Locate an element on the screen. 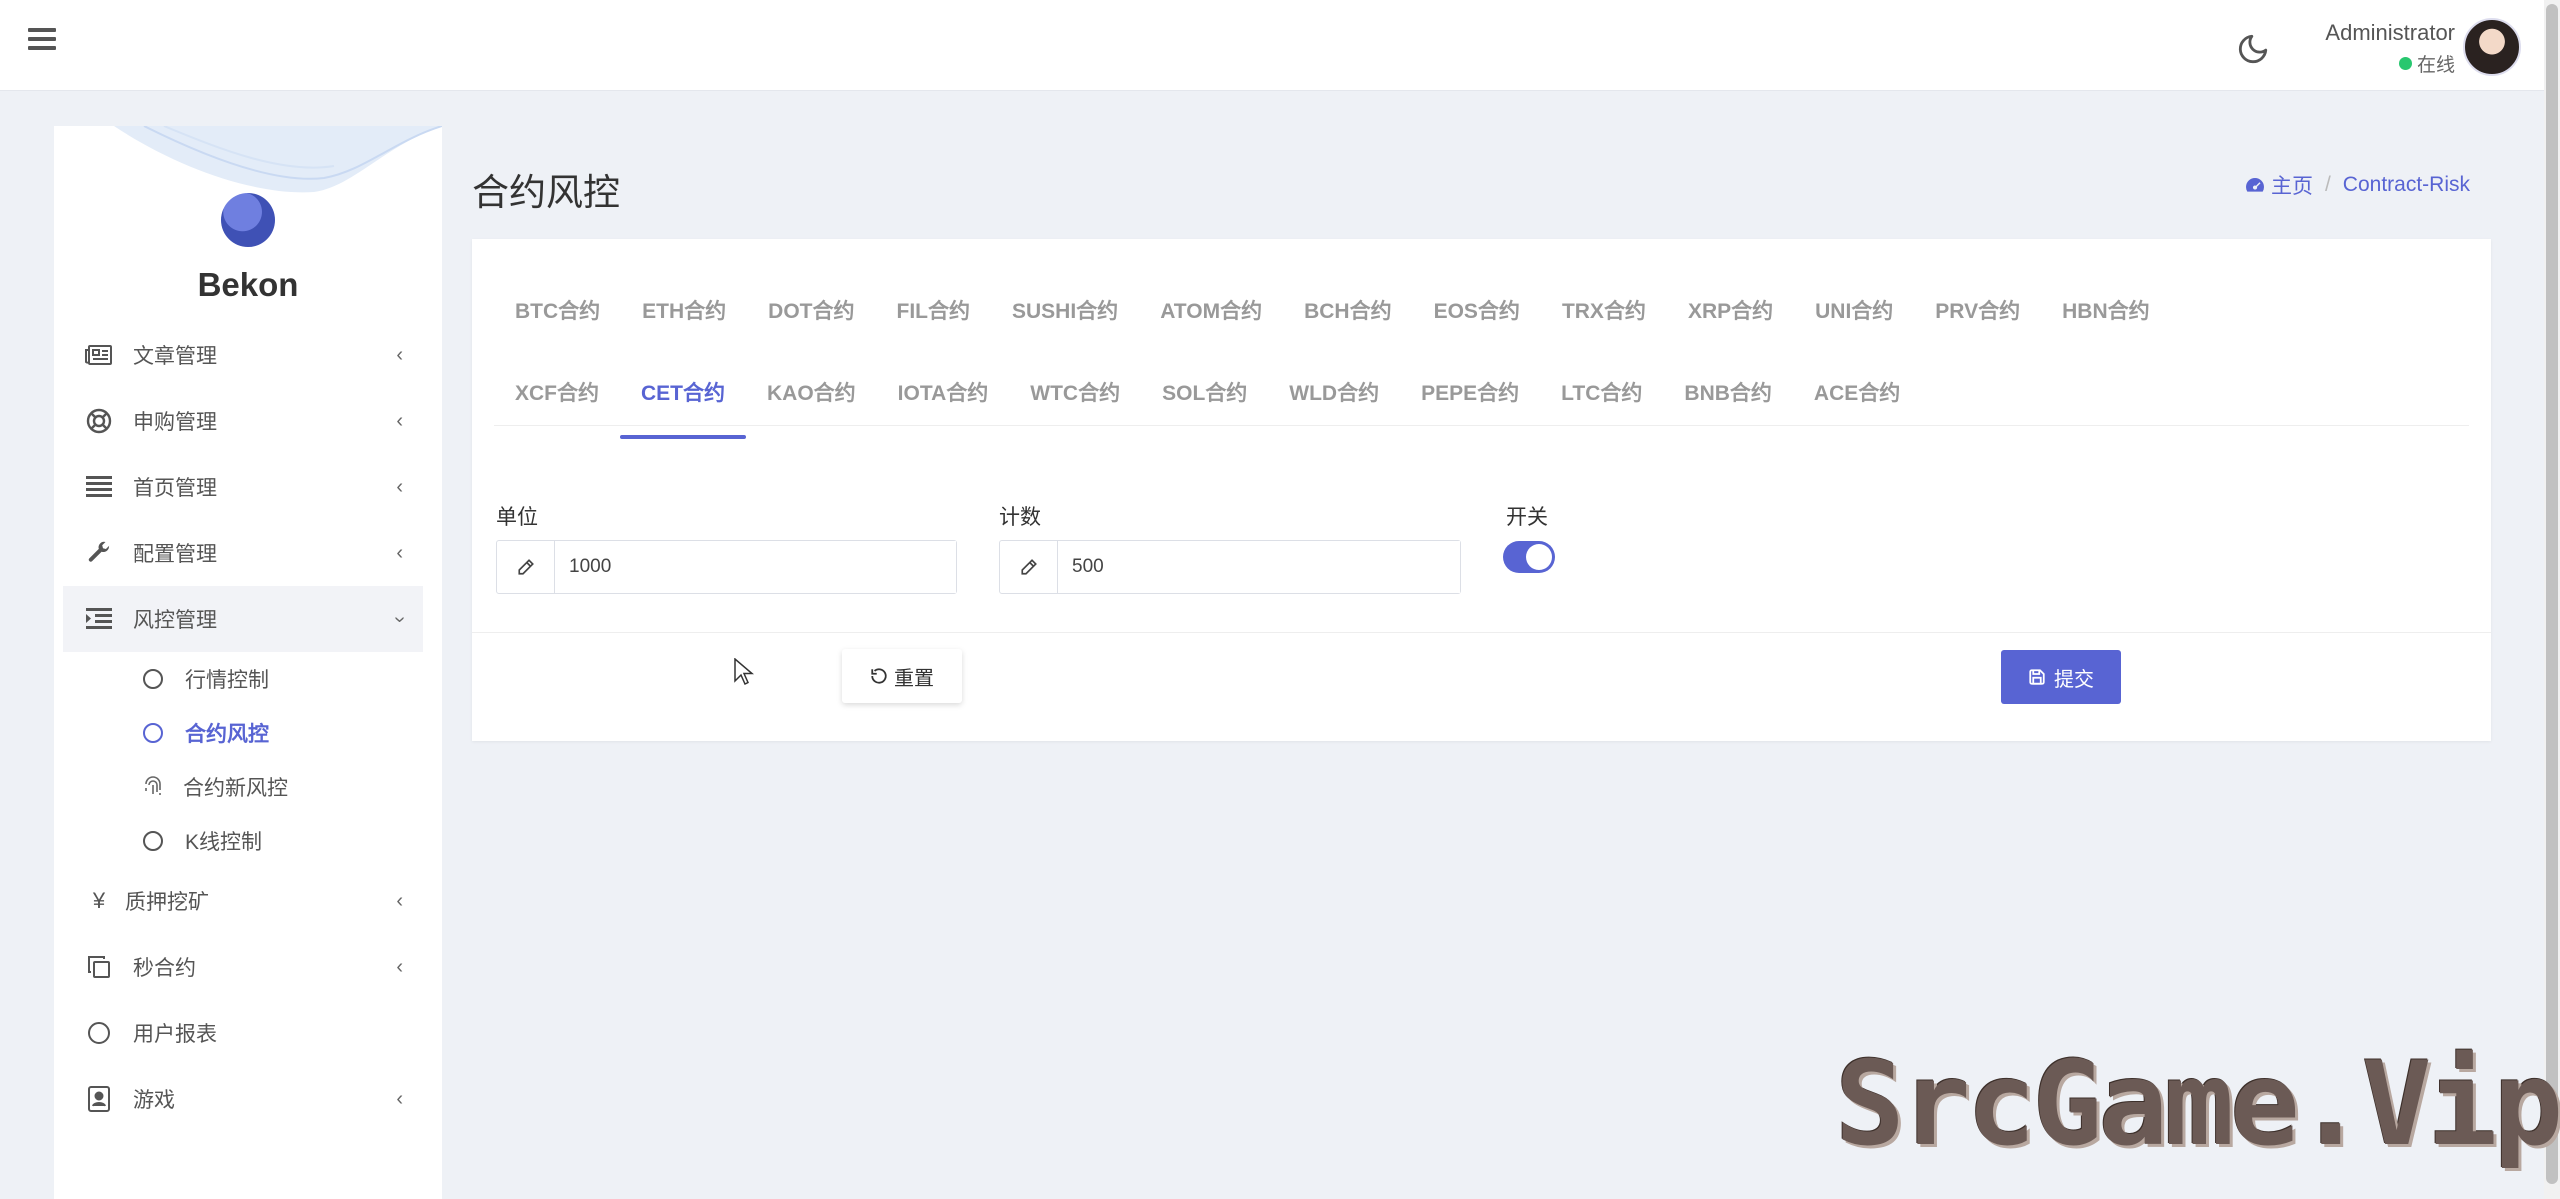 This screenshot has height=1199, width=2560. tab-pepe: PEPE合约 is located at coordinates (1470, 392).